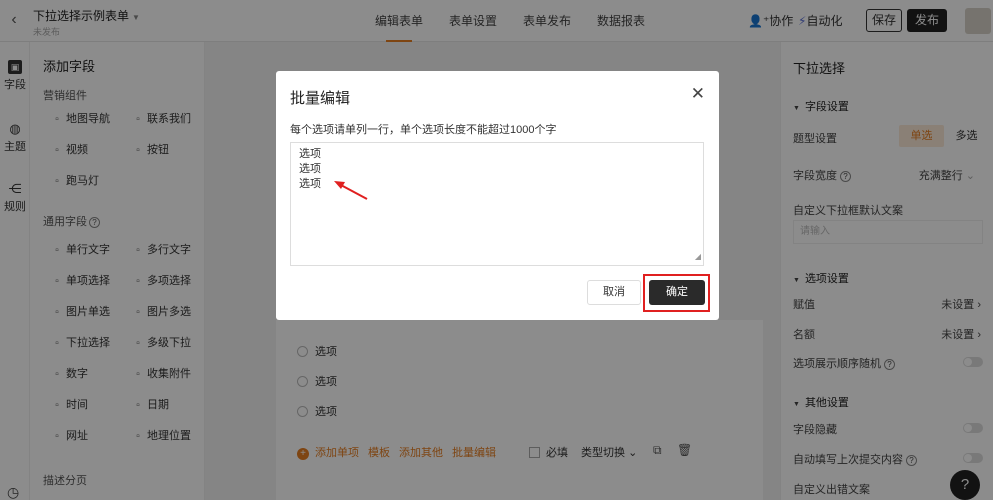 This screenshot has width=993, height=500. I want to click on annotation-arrow, so click(351, 190).